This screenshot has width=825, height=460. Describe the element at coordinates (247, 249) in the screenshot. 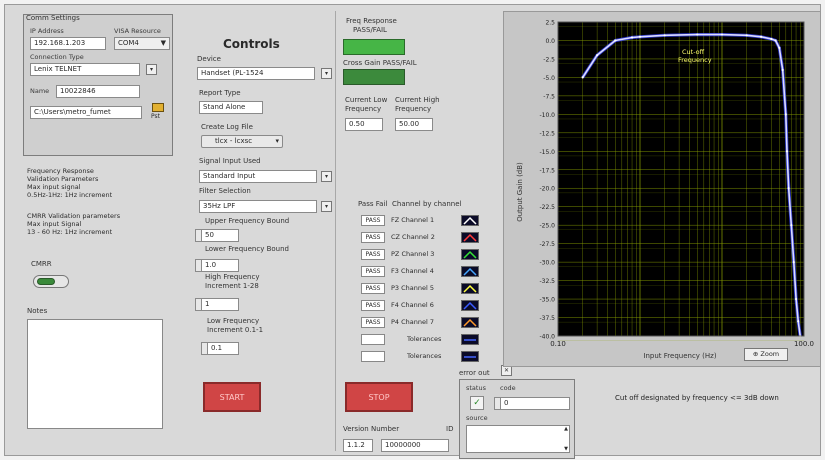

I see `lower-frequency-label: Lower Frequency Bound` at that location.